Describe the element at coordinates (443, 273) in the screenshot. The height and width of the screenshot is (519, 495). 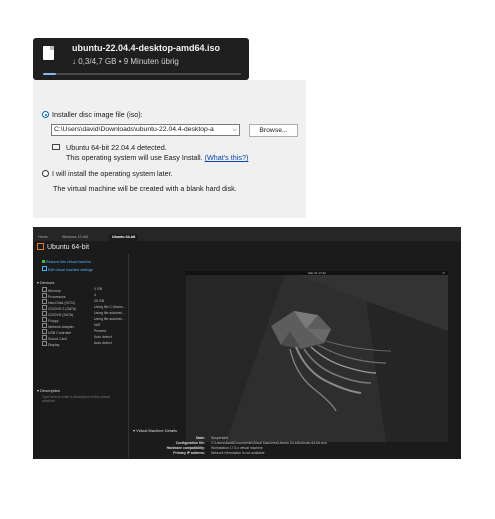
I see `guest-system-icons: ⏻` at that location.